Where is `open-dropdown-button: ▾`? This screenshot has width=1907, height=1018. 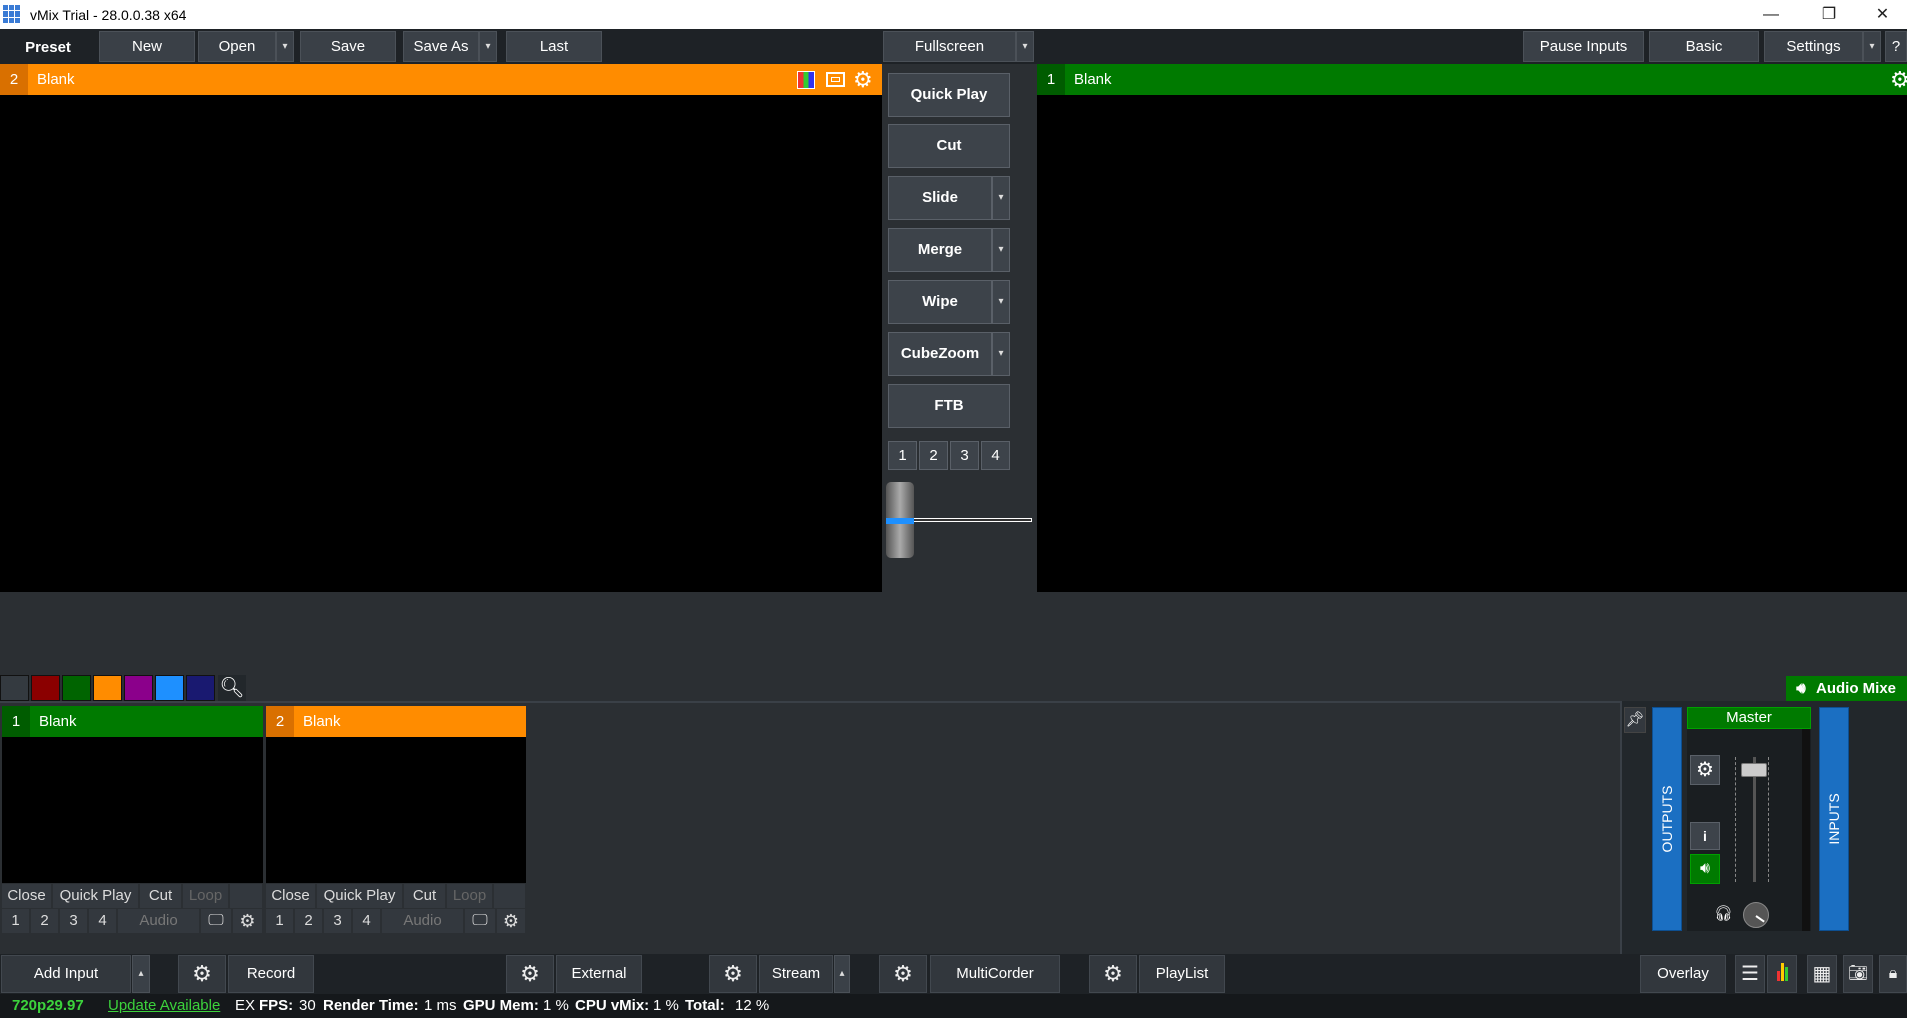 open-dropdown-button: ▾ is located at coordinates (285, 46).